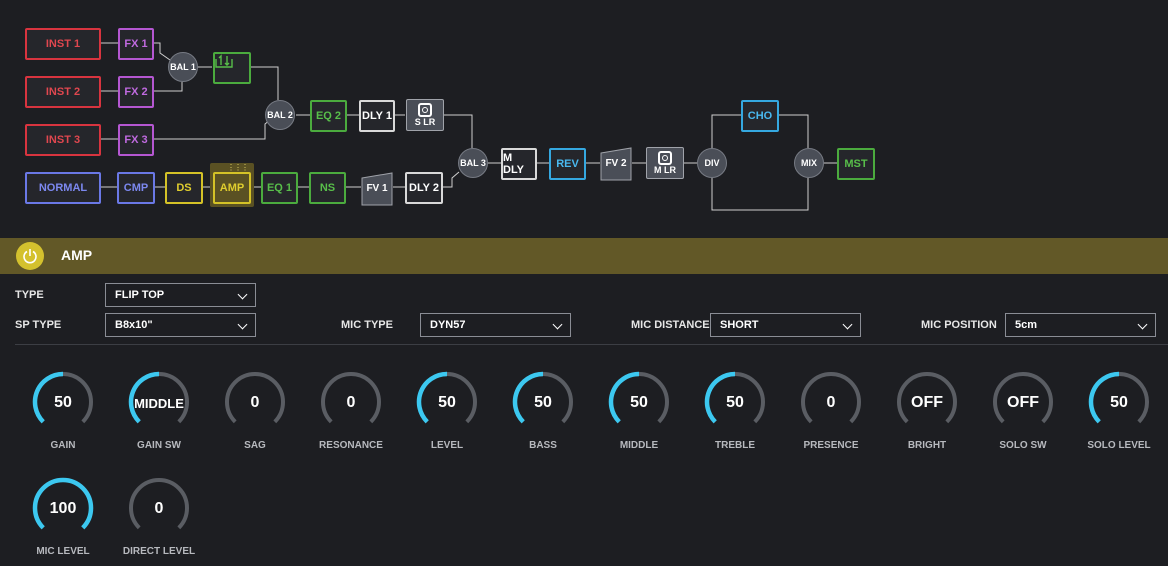 This screenshot has height=566, width=1168. Describe the element at coordinates (63, 188) in the screenshot. I see `block-normal: NORMAL` at that location.